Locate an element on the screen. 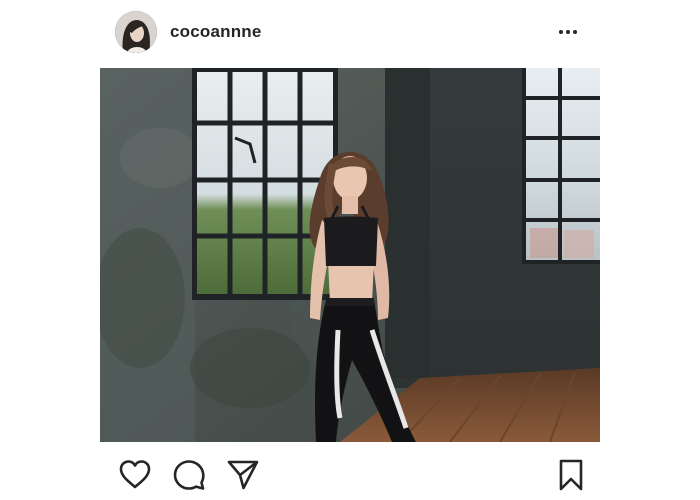  bookmark-icon is located at coordinates (571, 475).